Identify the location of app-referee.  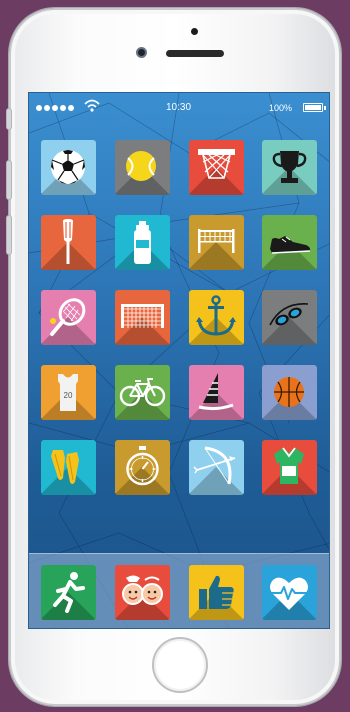
(289, 467).